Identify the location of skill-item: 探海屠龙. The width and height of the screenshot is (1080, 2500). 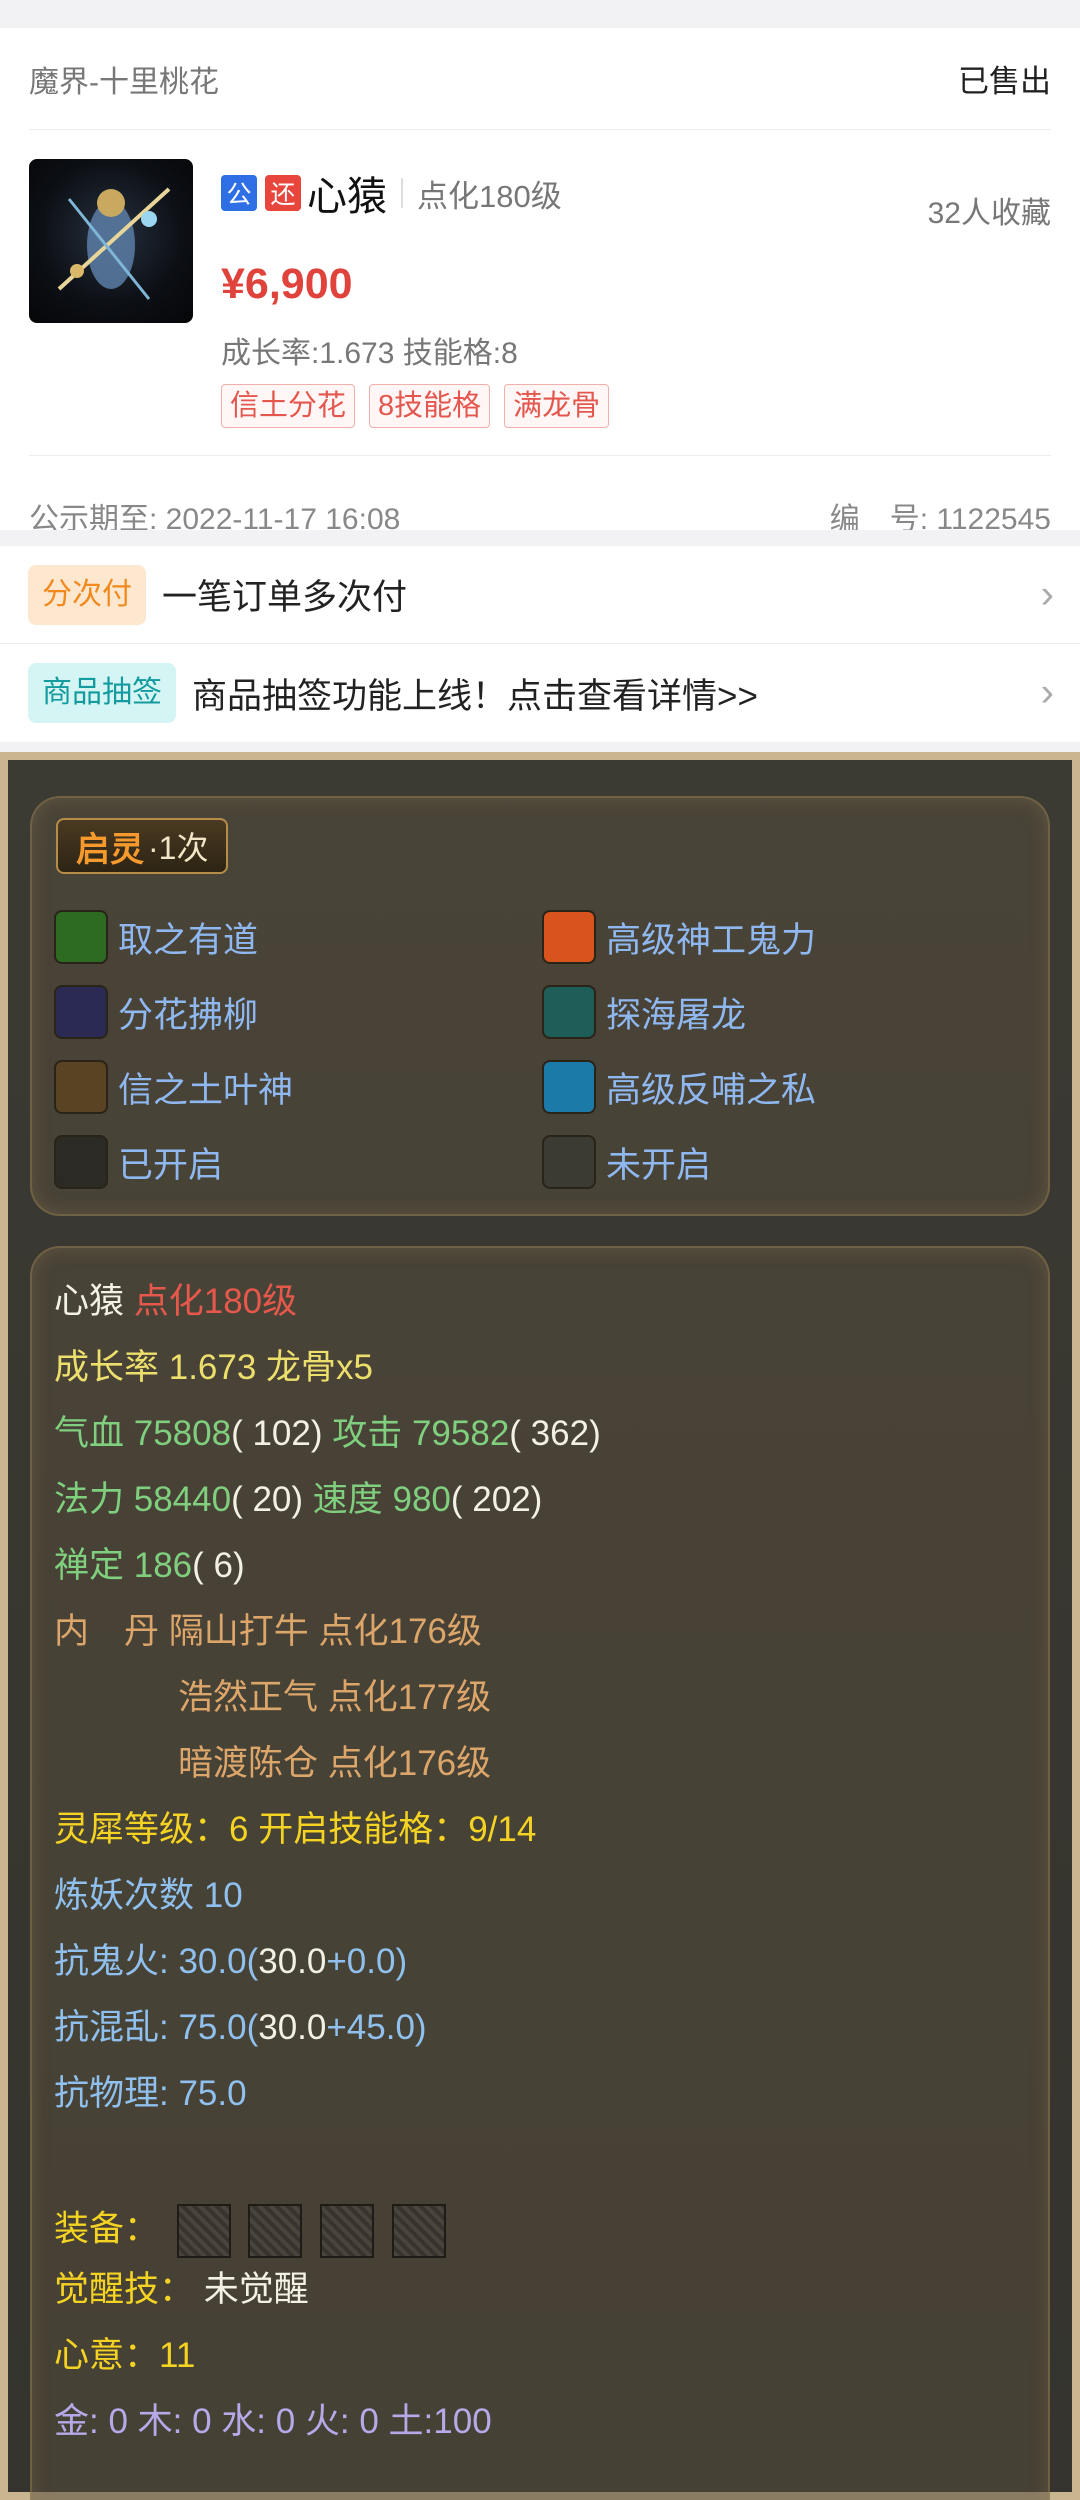
(644, 1012).